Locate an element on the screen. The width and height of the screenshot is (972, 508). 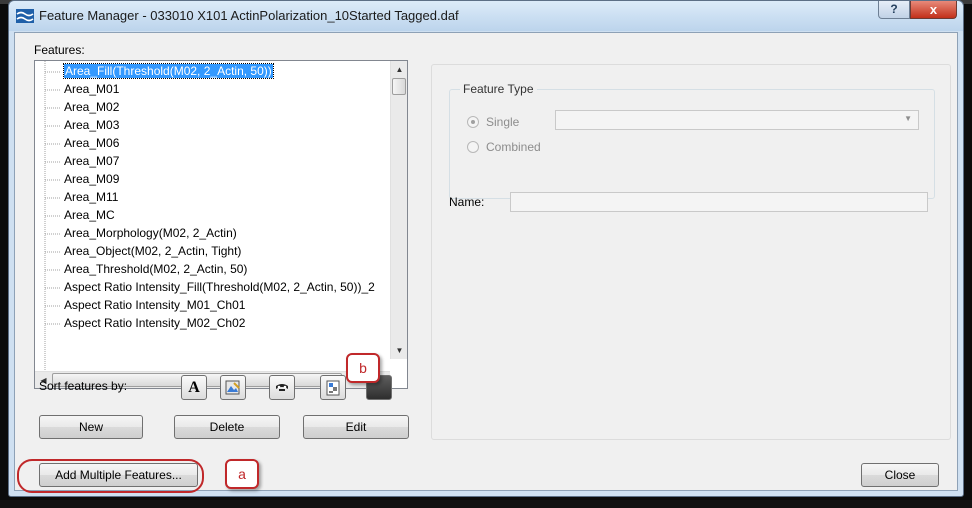
mask-icon is located at coordinates (282, 387).